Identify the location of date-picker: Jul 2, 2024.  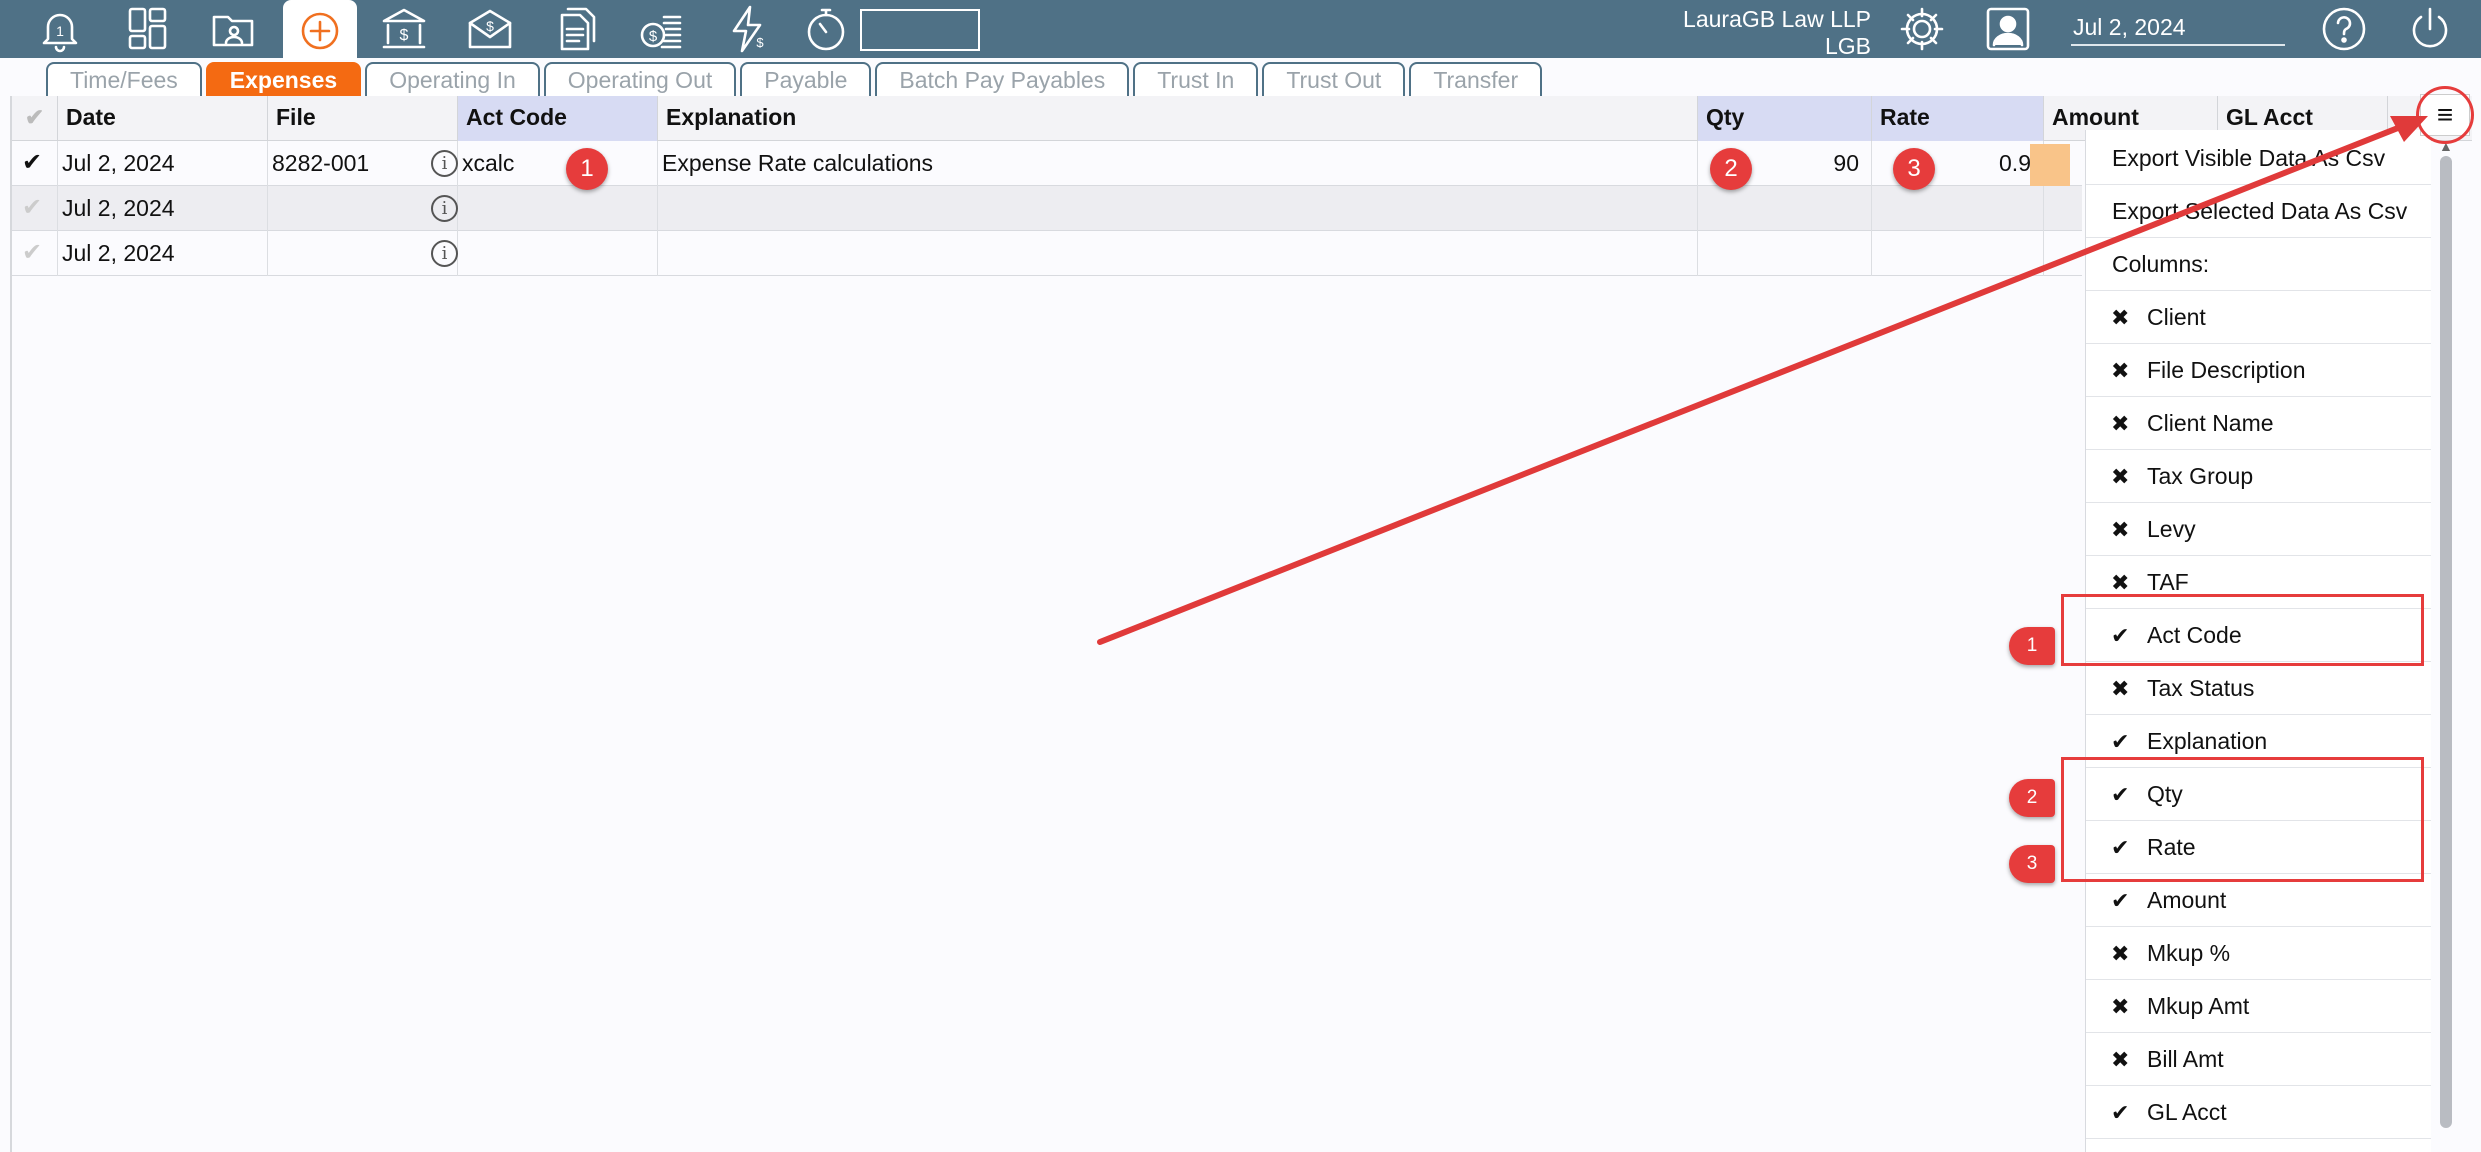
(2178, 30).